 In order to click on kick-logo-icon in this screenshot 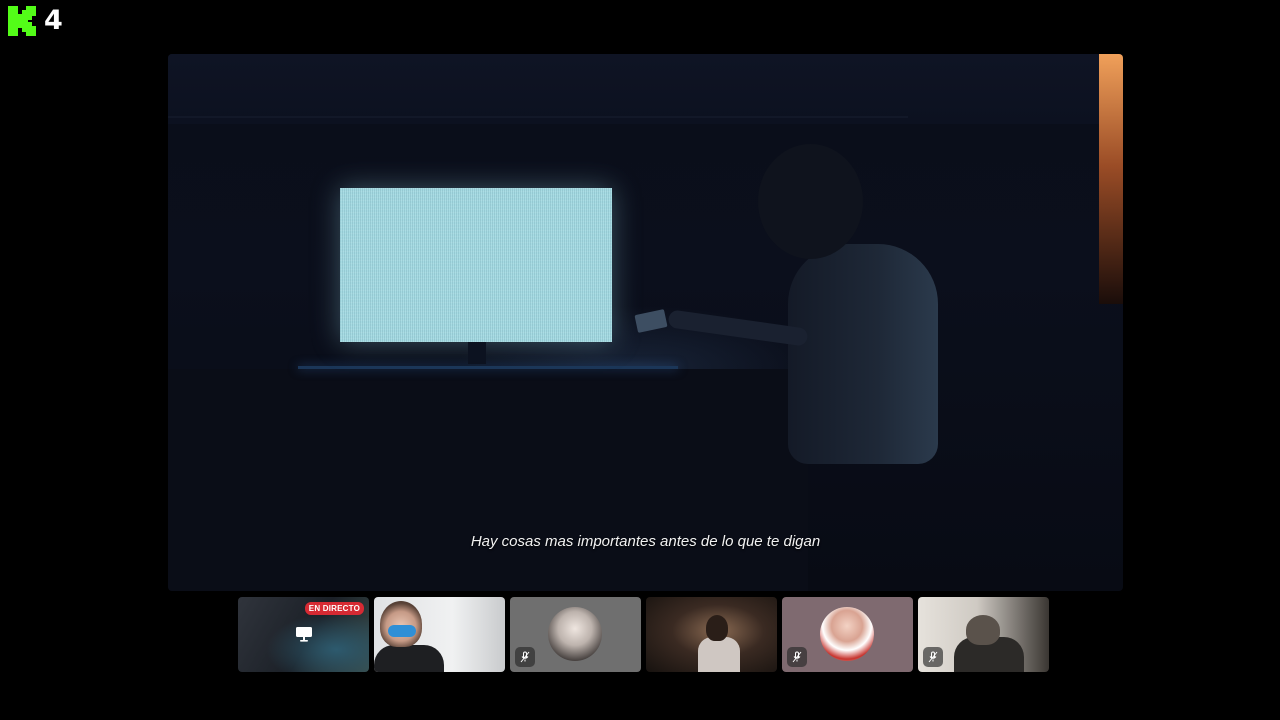, I will do `click(22, 21)`.